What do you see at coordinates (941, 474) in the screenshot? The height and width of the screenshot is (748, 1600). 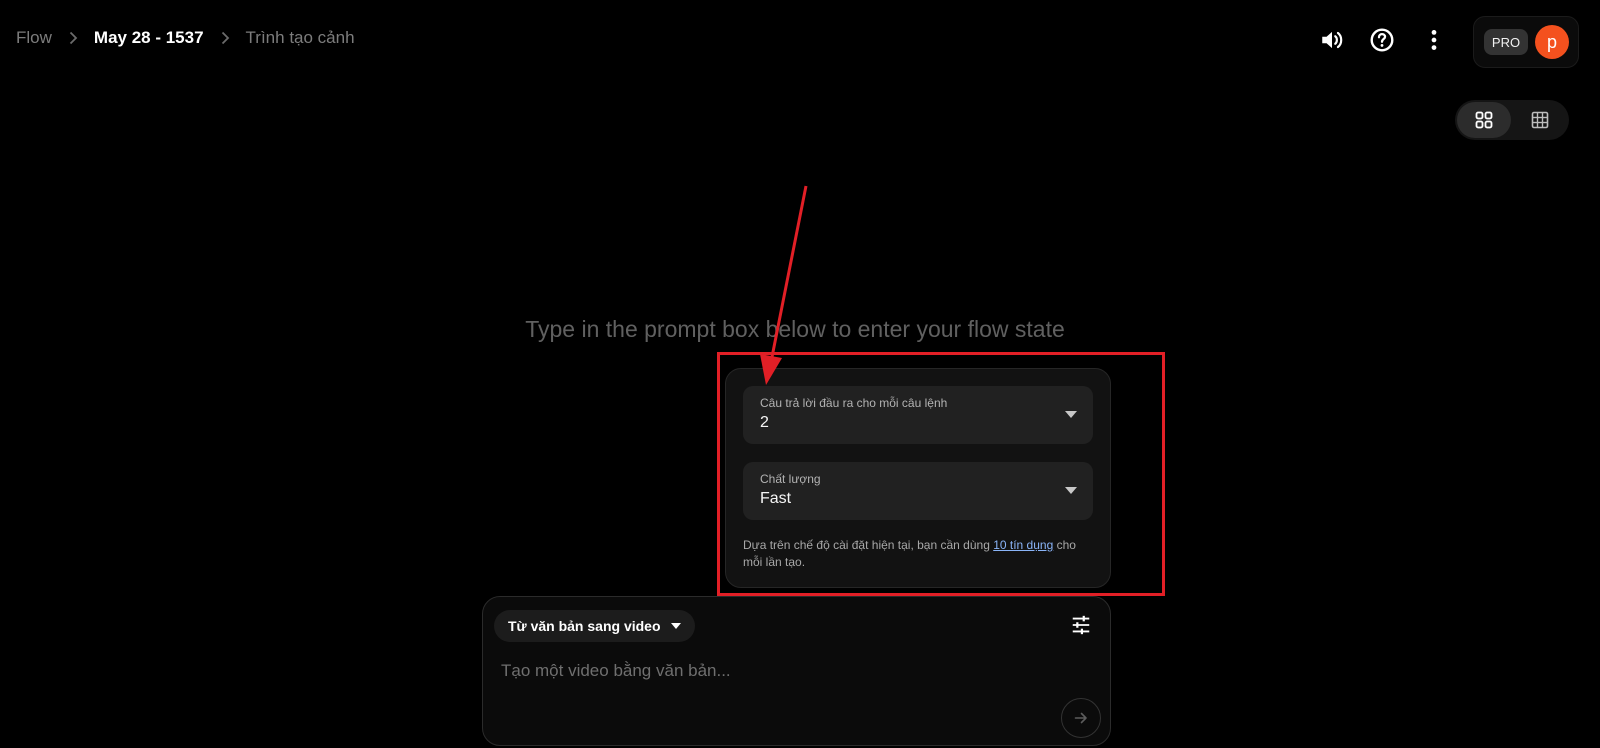 I see `annotation-highlight-box` at bounding box center [941, 474].